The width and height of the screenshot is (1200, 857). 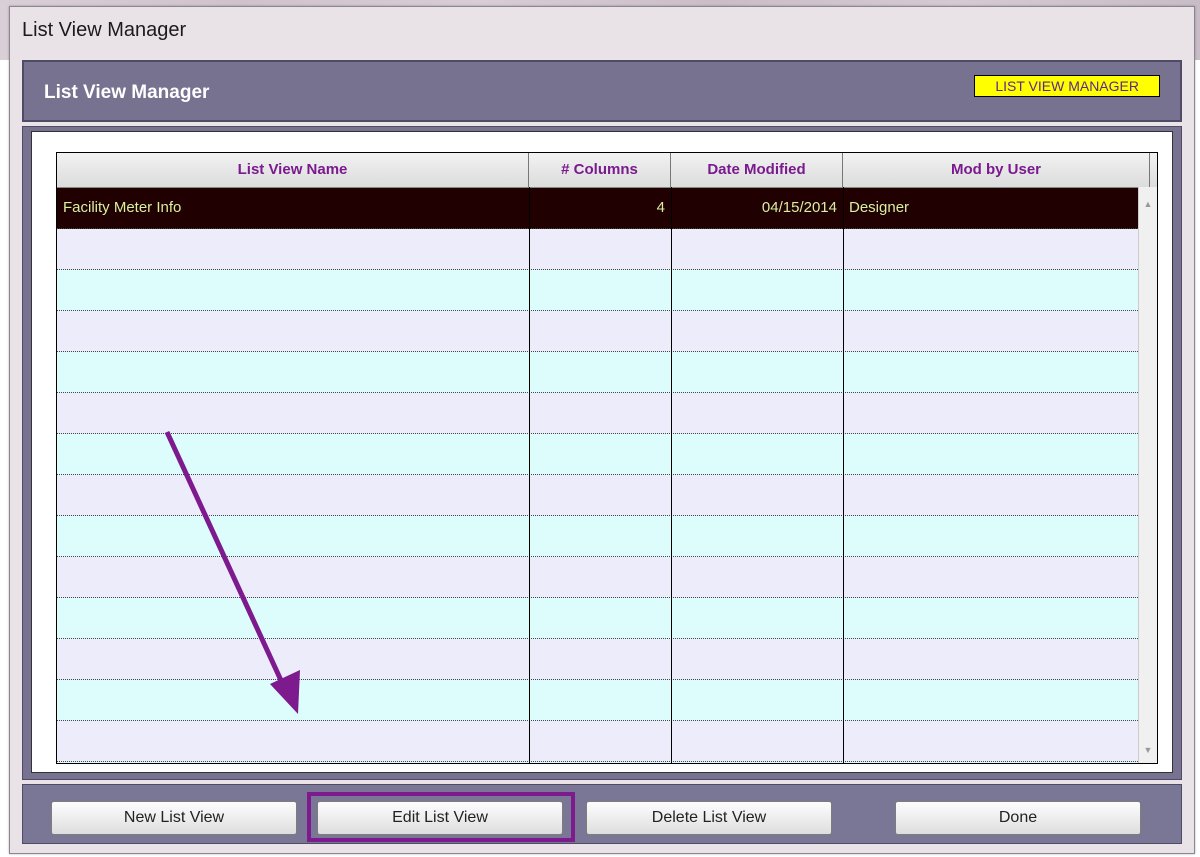 What do you see at coordinates (600, 170) in the screenshot?
I see `column-header-columns: # Columns` at bounding box center [600, 170].